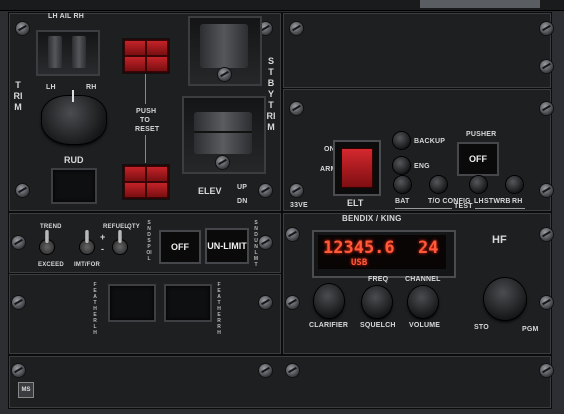 This screenshot has width=564, height=414. I want to click on ms-logo-text: MS, so click(26, 390).